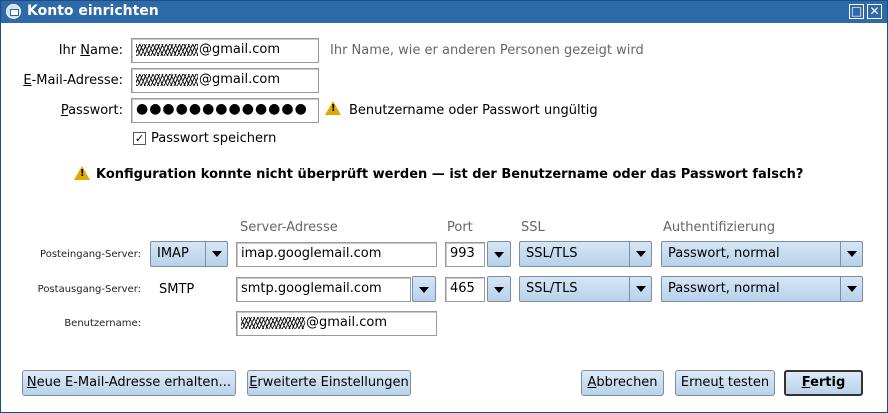 The image size is (888, 413). What do you see at coordinates (225, 80) in the screenshot?
I see `email-field: @gmail.com` at bounding box center [225, 80].